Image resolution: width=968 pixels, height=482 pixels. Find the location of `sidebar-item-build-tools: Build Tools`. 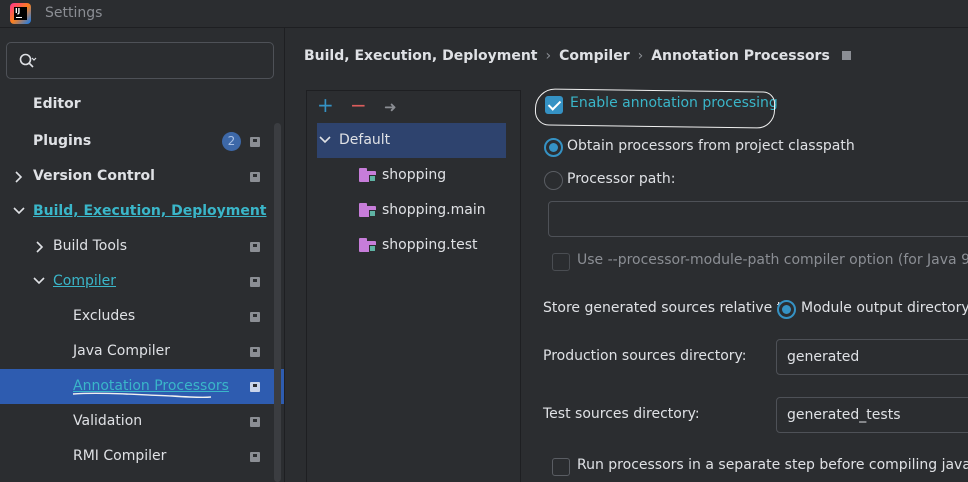

sidebar-item-build-tools: Build Tools is located at coordinates (142, 246).